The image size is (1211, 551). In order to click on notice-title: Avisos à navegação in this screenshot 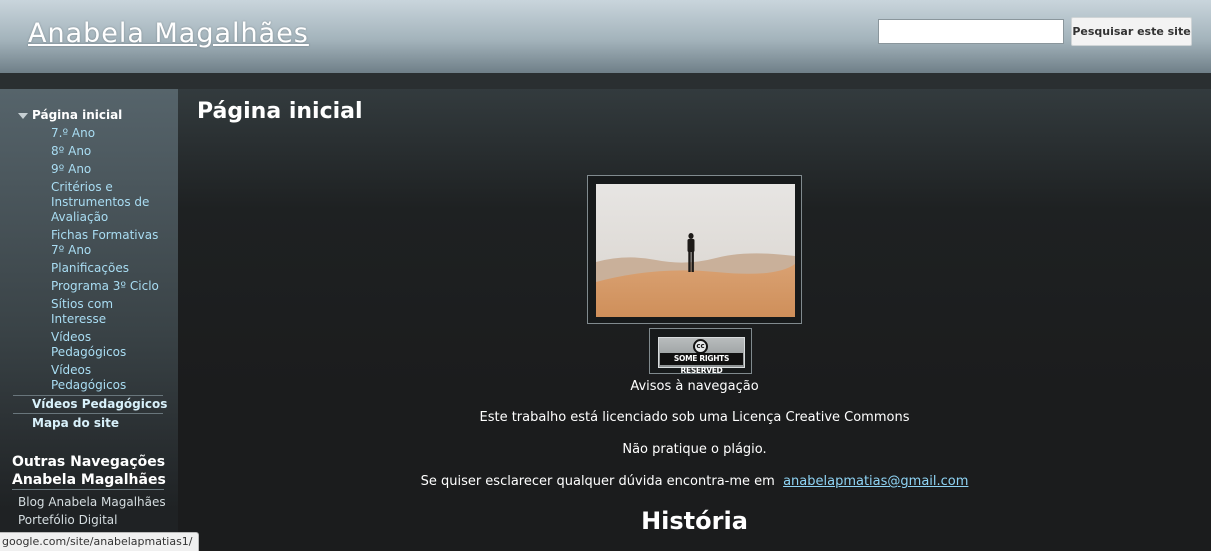, I will do `click(694, 386)`.